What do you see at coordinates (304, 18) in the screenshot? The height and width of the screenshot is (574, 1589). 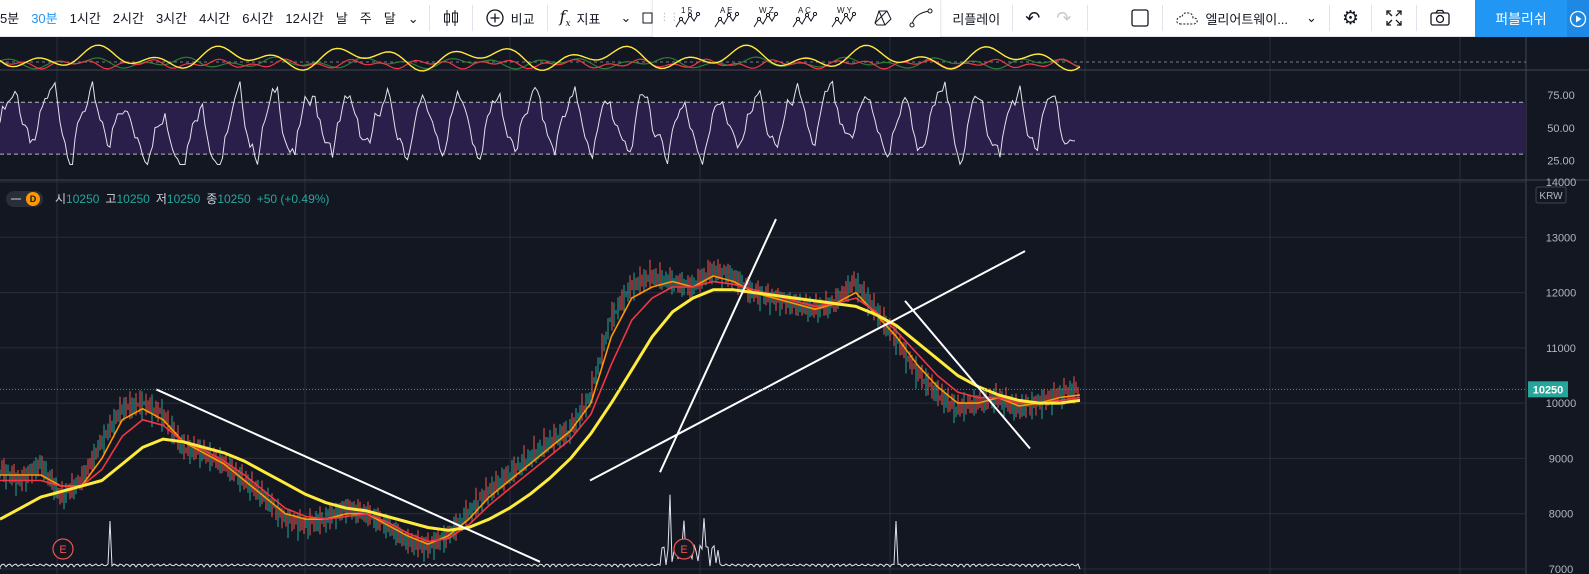 I see `interval-7: 12시간` at bounding box center [304, 18].